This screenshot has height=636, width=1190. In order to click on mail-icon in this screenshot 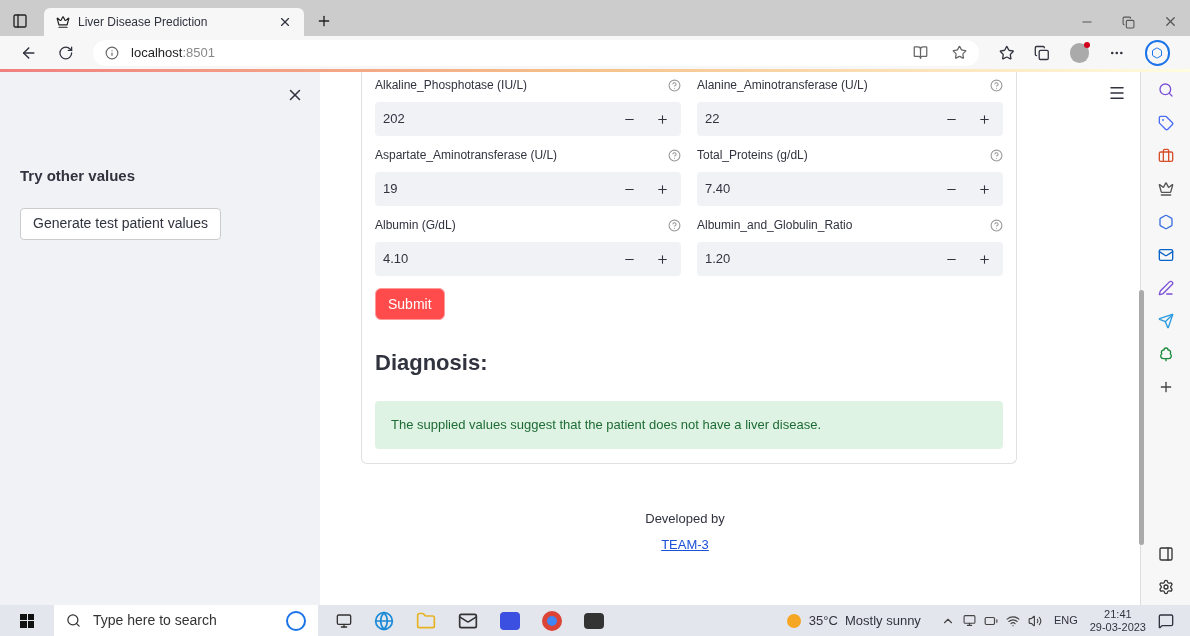, I will do `click(1165, 255)`.